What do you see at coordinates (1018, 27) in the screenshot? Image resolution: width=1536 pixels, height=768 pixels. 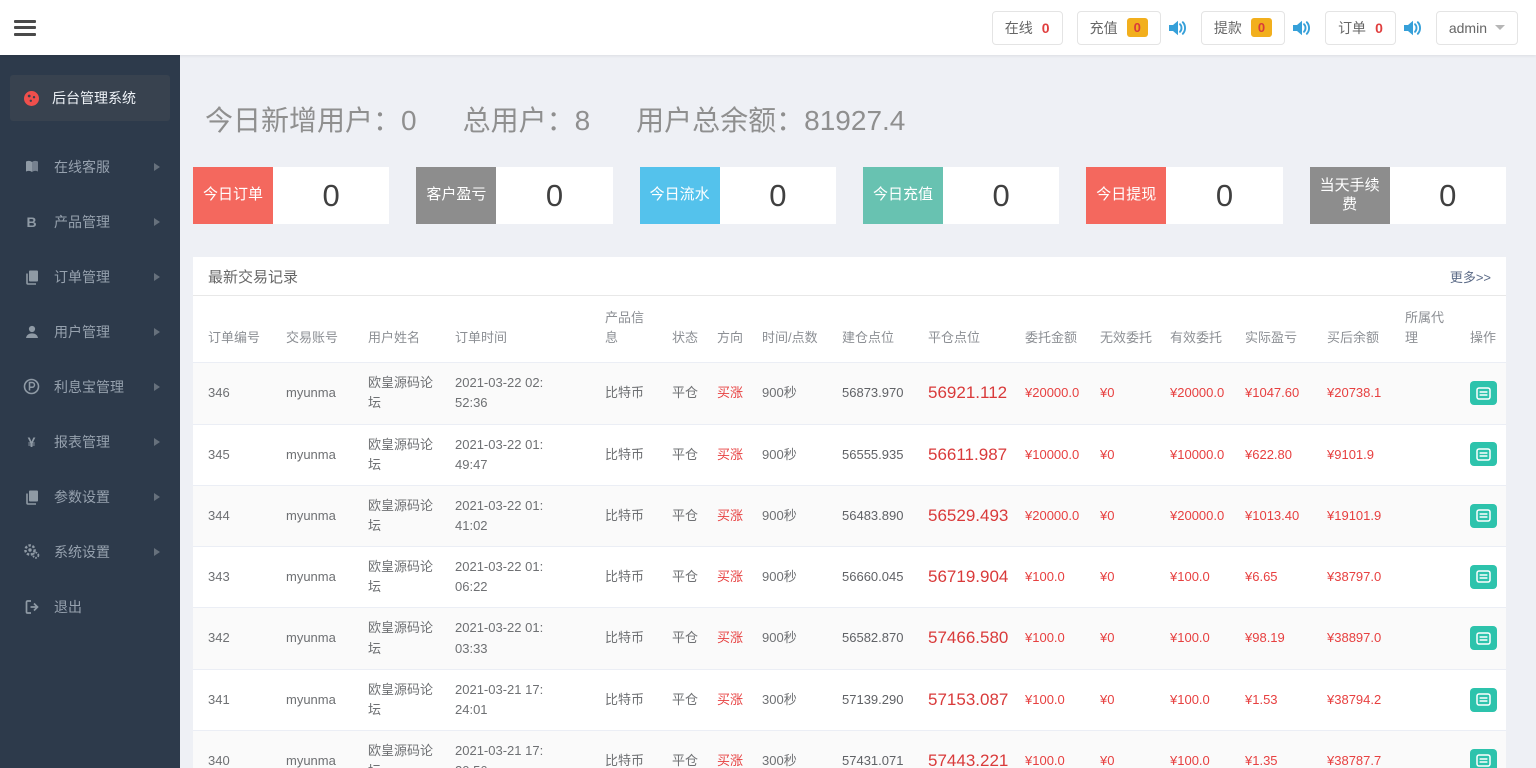 I see `topbar-stat-label: 在线` at bounding box center [1018, 27].